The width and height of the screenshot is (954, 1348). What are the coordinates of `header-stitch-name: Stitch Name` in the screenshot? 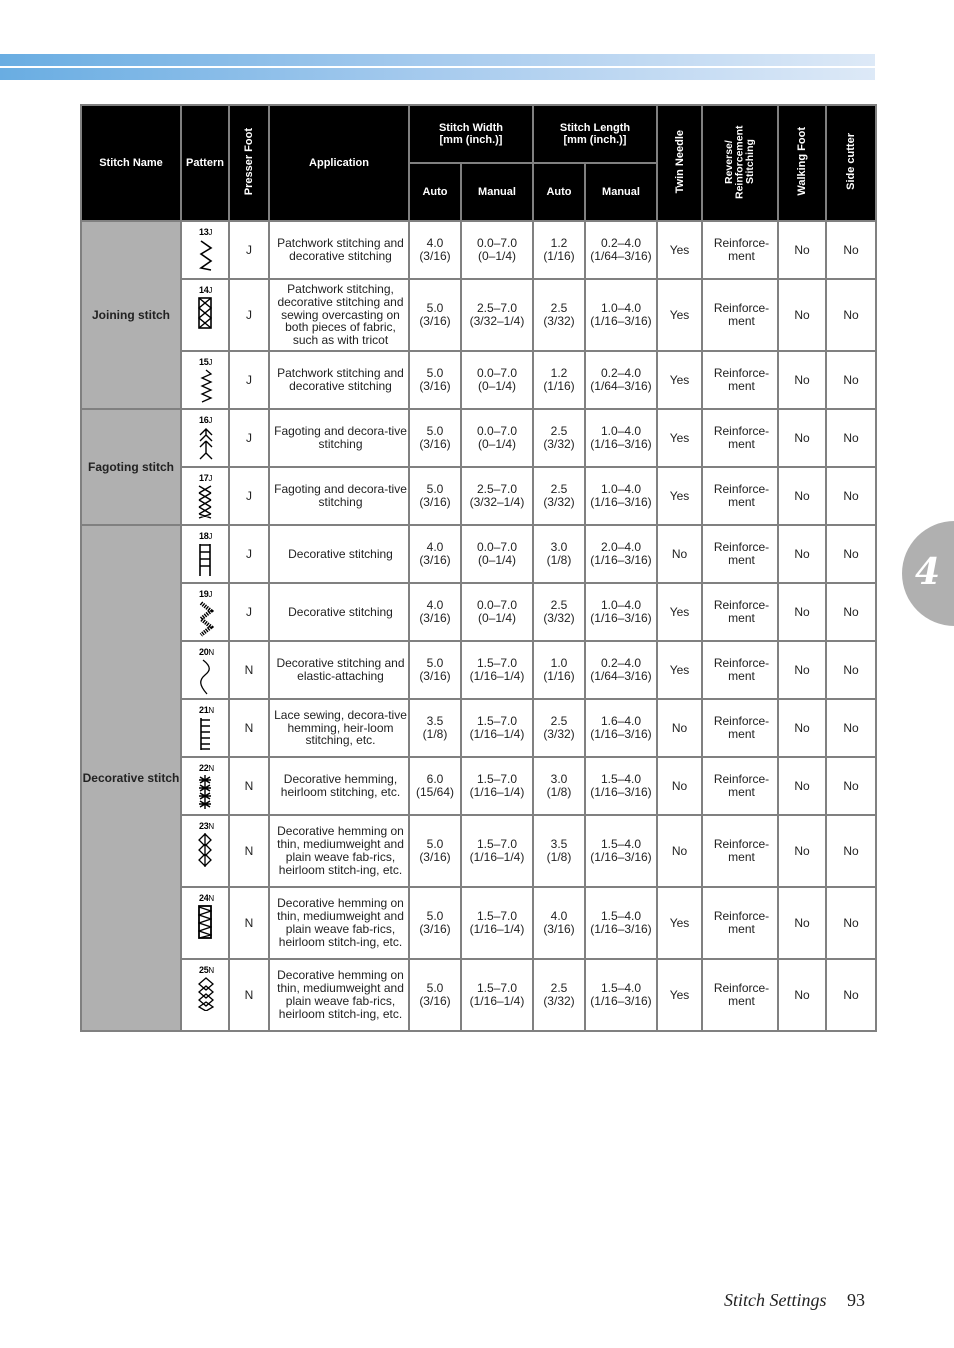 It's located at (131, 163).